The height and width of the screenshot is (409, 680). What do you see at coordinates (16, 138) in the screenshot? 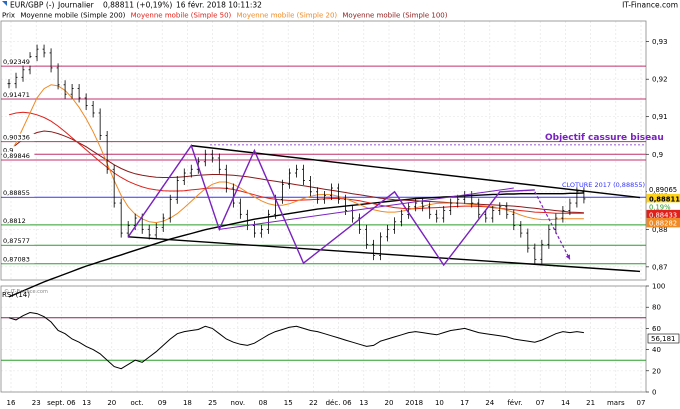
I see `level-label: 0,90336` at bounding box center [16, 138].